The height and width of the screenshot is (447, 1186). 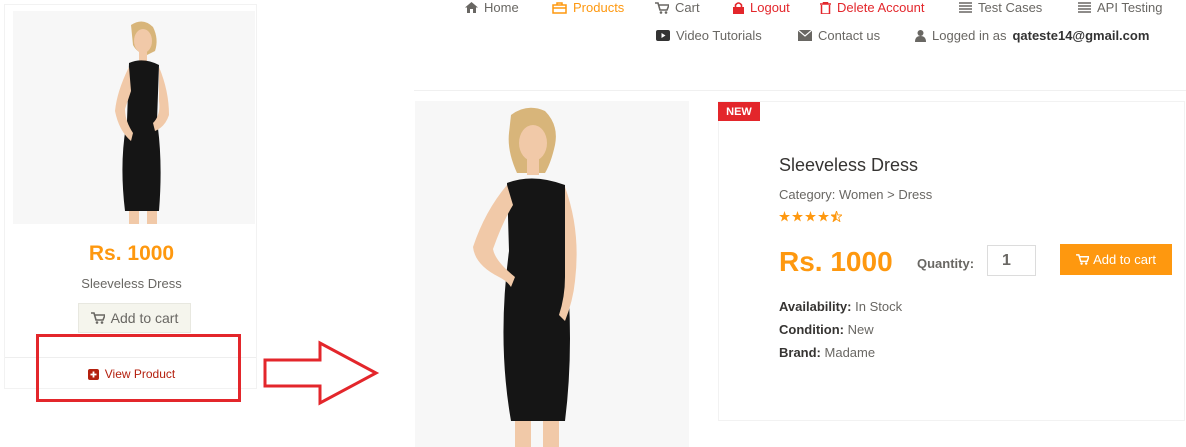 What do you see at coordinates (739, 111) in the screenshot?
I see `new-badge: NEW` at bounding box center [739, 111].